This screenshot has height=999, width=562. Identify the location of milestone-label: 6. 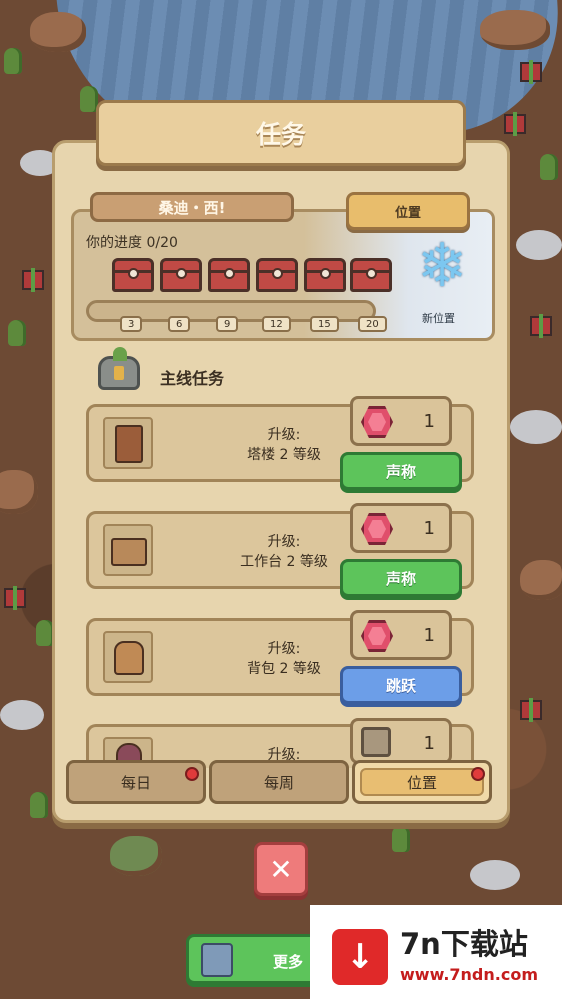
(179, 324).